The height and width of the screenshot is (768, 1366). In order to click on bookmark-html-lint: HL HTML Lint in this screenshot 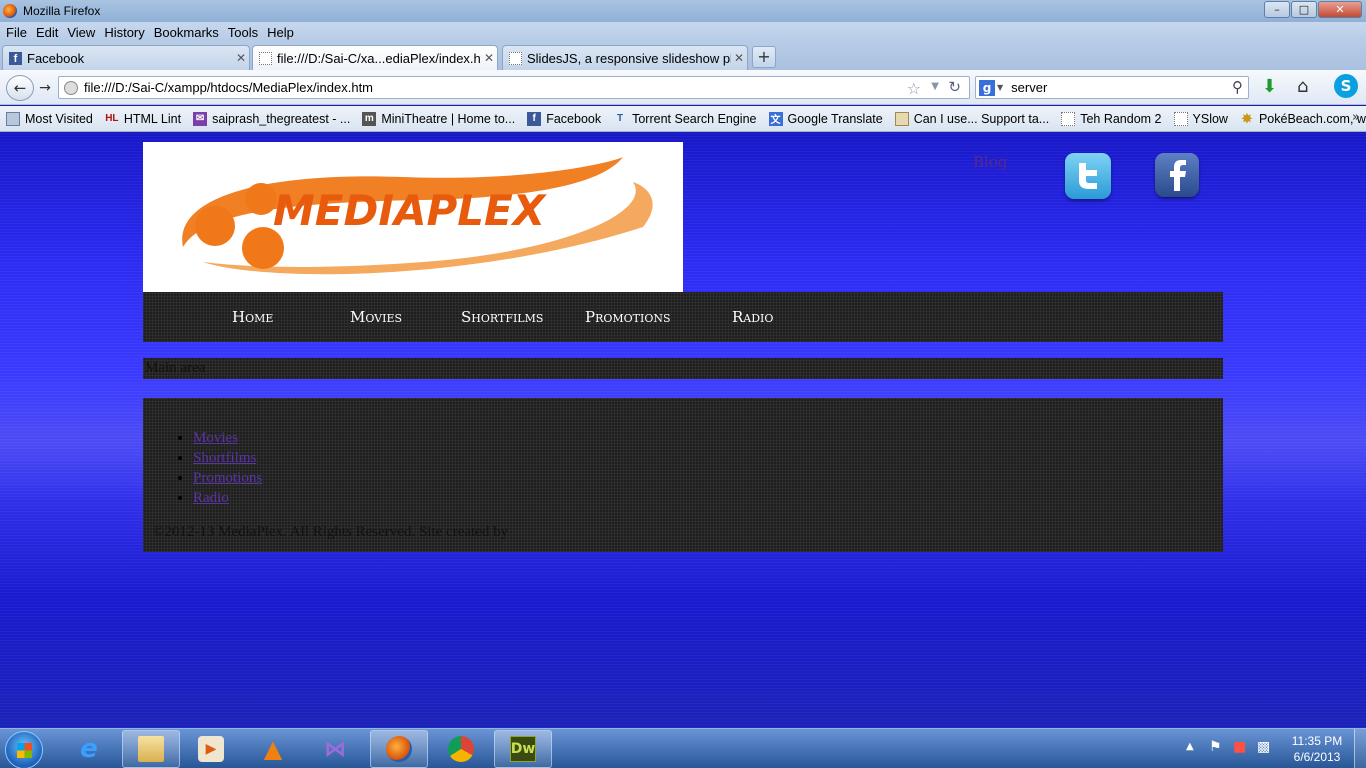, I will do `click(143, 119)`.